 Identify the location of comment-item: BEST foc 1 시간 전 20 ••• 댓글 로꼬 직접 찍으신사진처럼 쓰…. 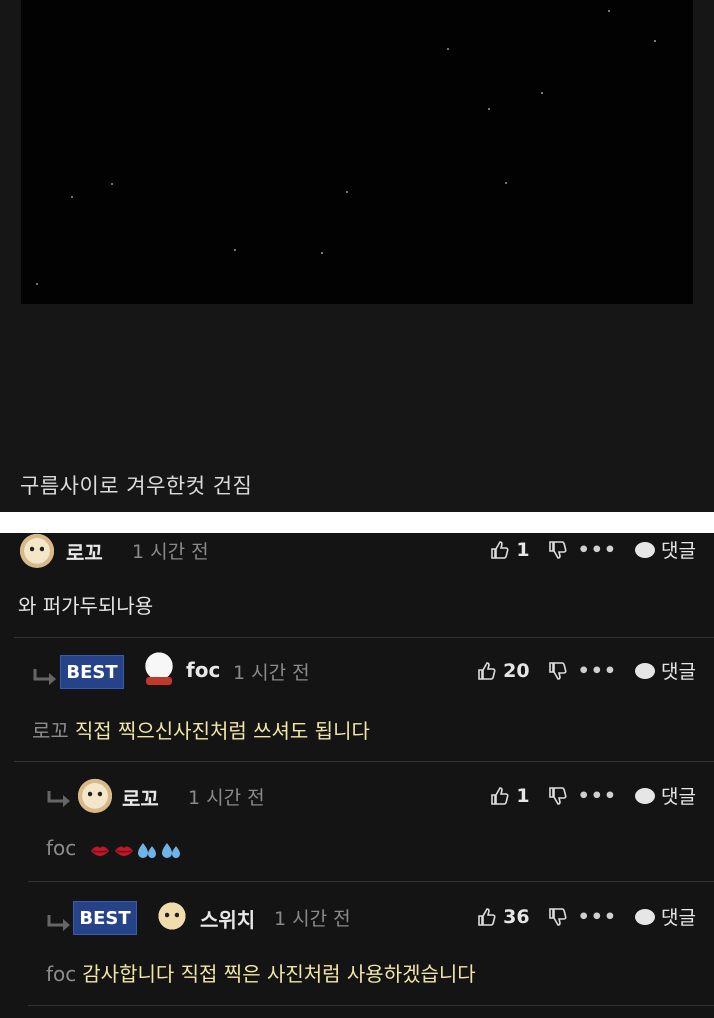
(357, 699).